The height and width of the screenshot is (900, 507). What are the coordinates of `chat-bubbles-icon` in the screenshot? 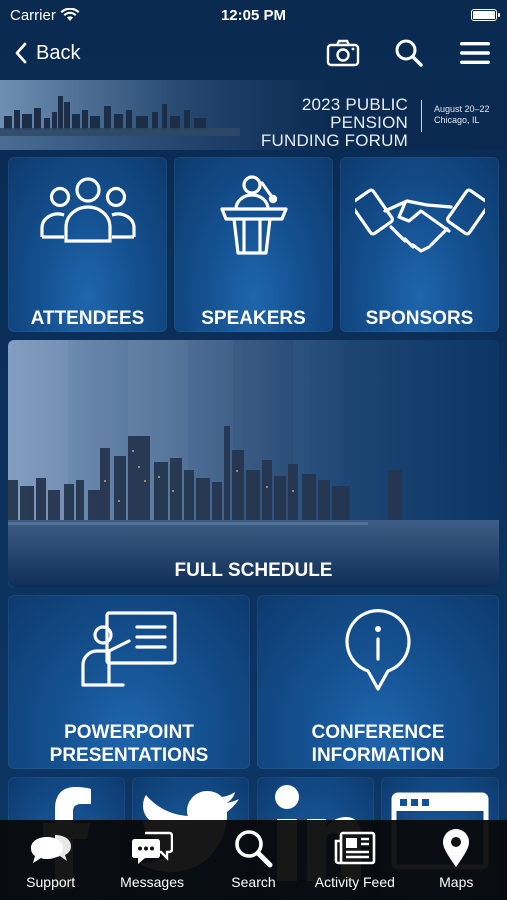 It's located at (50, 849).